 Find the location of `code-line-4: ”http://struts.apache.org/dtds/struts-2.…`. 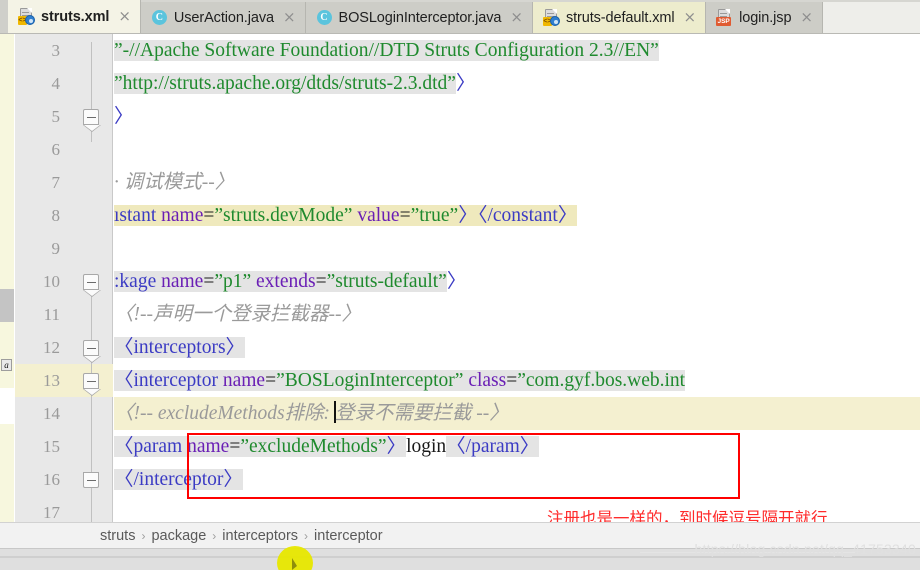

code-line-4: ”http://struts.apache.org/dtds/struts-2.… is located at coordinates (517, 83).